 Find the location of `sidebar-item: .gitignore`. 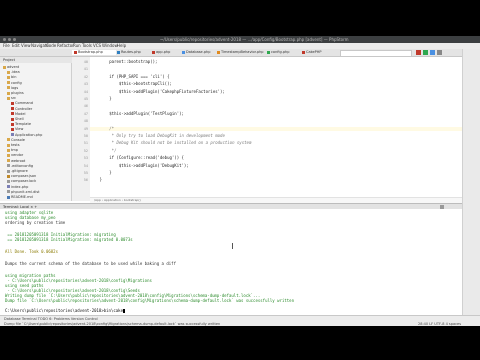

sidebar-item: .gitignore is located at coordinates (17, 171).